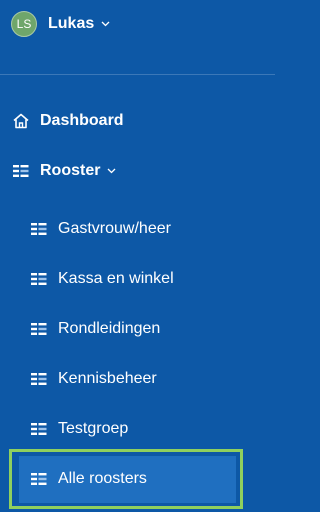  What do you see at coordinates (93, 428) in the screenshot?
I see `rooster-item-label: Testgroep` at bounding box center [93, 428].